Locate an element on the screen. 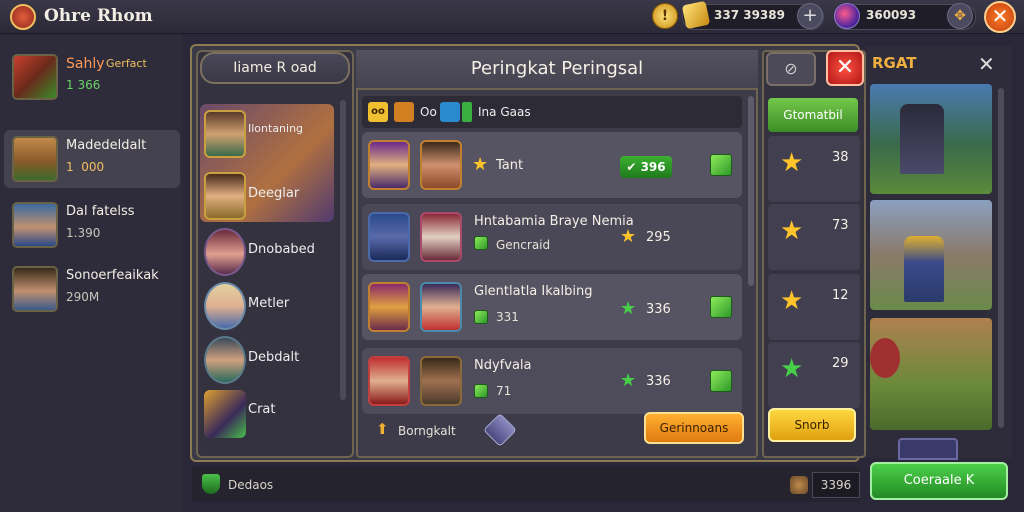 The image size is (1024, 512). sidebar-item-tag: Gerfact is located at coordinates (126, 63).